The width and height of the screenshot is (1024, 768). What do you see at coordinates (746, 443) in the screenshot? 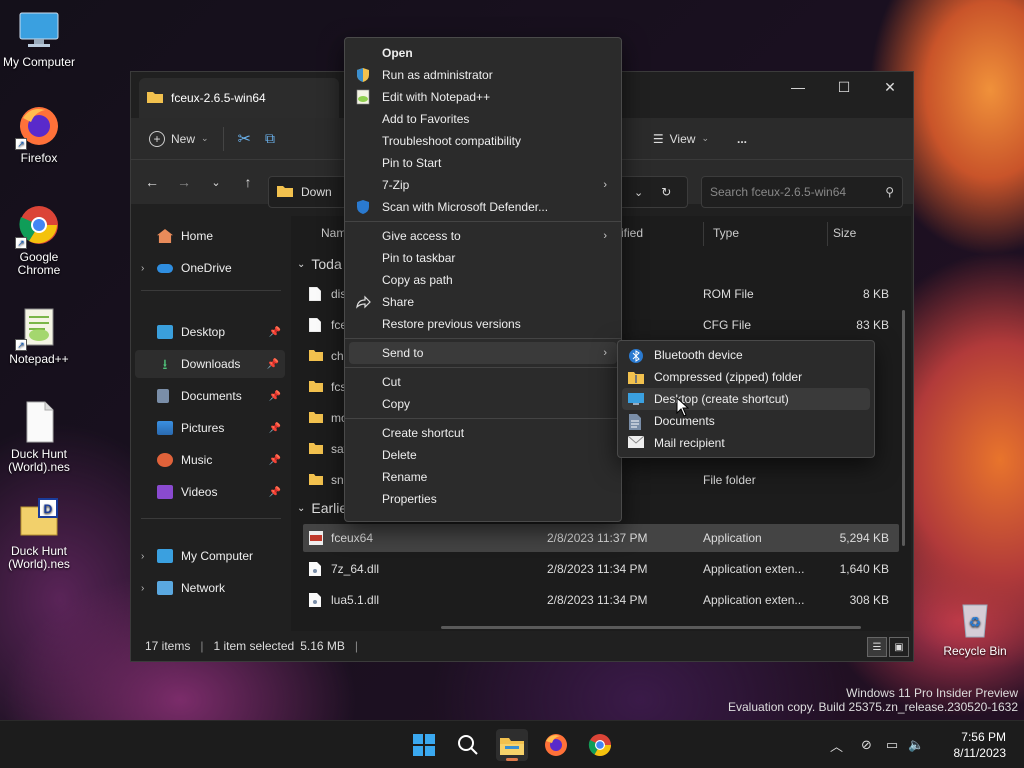
I see `send-to-item-mail-recipient: Mail recipient` at bounding box center [746, 443].